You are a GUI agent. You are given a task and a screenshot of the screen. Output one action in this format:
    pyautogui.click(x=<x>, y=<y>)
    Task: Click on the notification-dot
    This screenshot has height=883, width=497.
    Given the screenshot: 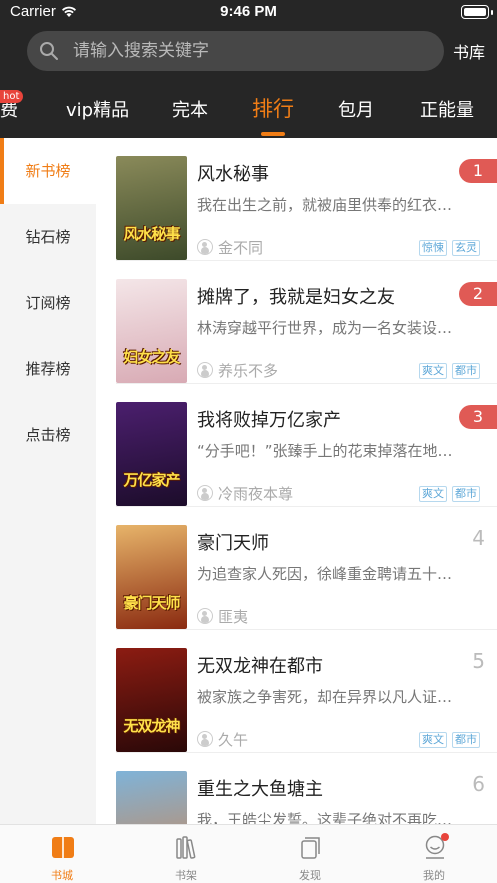 What is the action you would take?
    pyautogui.click(x=445, y=837)
    